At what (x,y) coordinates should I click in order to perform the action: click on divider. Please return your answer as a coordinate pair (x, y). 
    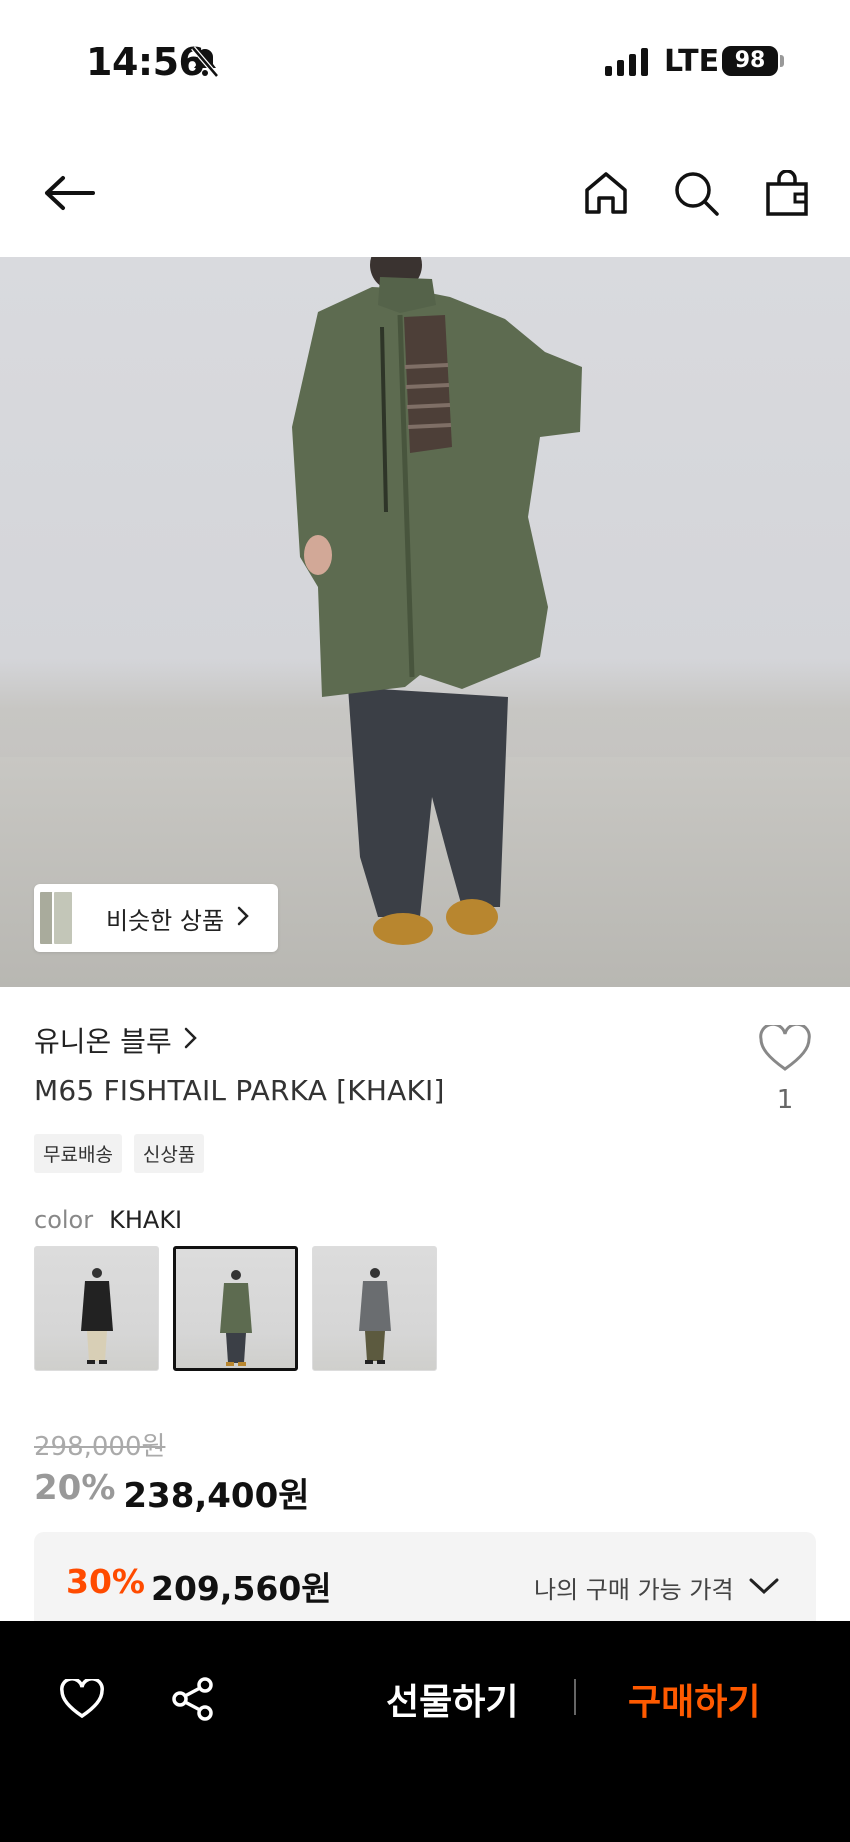
    Looking at the image, I should click on (575, 1697).